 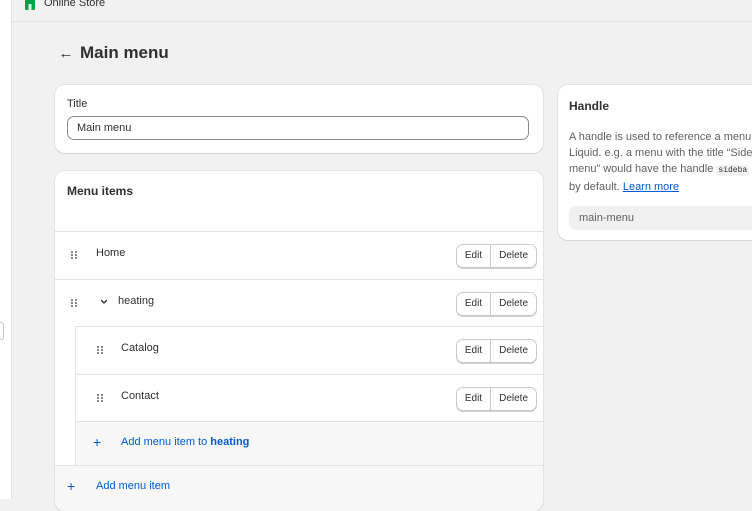 I want to click on menu-item-label: Catalog, so click(x=140, y=348).